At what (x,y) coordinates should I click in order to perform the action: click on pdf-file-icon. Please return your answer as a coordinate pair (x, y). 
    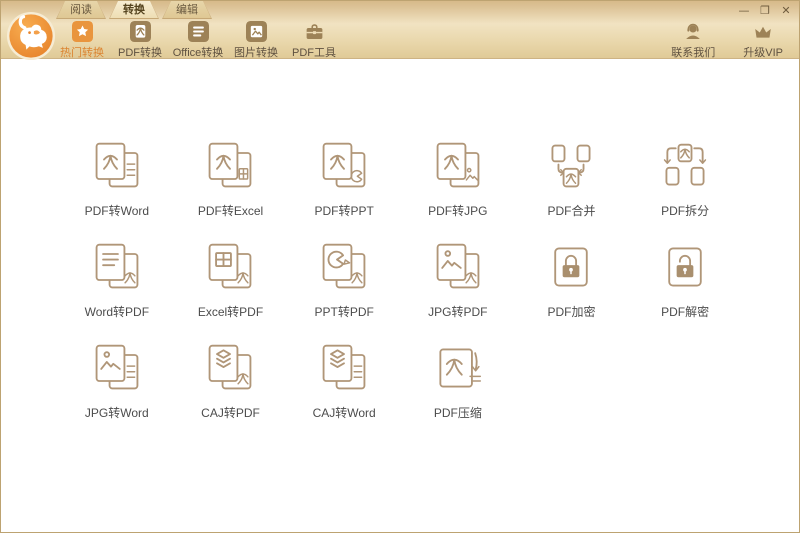
    Looking at the image, I should click on (140, 31).